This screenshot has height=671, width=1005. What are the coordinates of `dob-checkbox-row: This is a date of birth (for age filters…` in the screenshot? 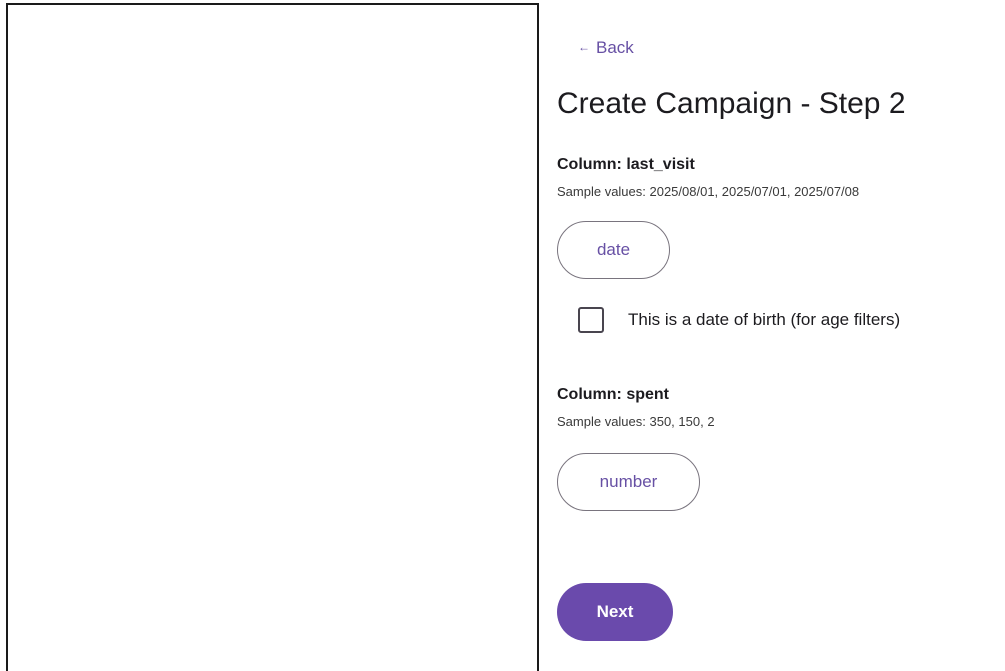 It's located at (739, 320).